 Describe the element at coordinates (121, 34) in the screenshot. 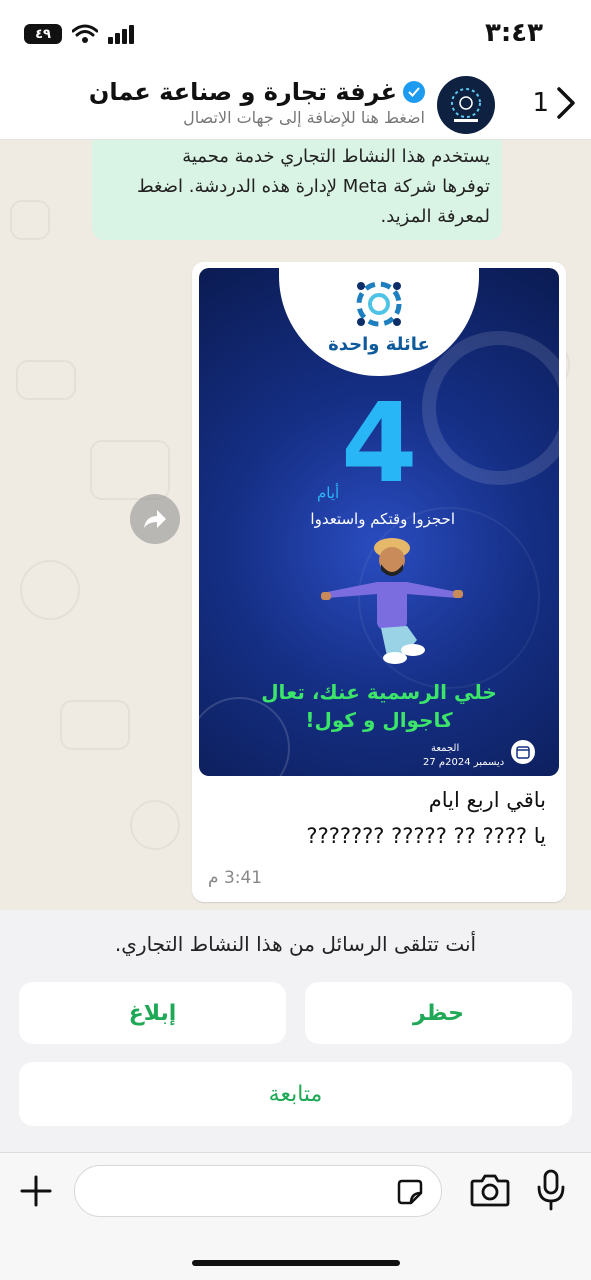

I see `signal-icon` at that location.